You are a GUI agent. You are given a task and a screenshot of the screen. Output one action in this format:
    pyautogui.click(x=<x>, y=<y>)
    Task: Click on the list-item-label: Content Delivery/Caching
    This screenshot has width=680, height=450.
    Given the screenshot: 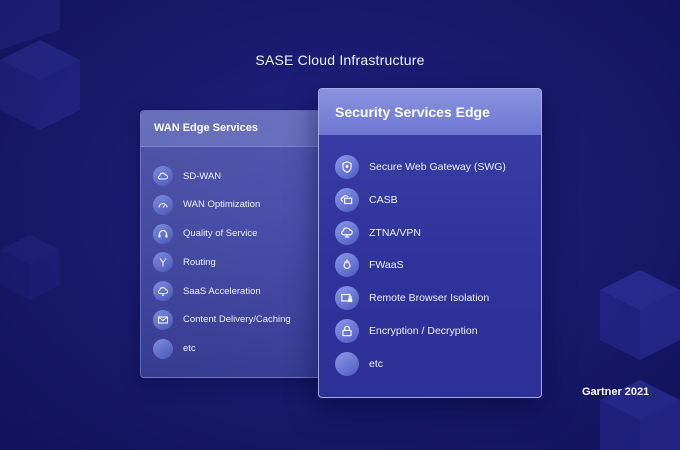 What is the action you would take?
    pyautogui.click(x=237, y=320)
    